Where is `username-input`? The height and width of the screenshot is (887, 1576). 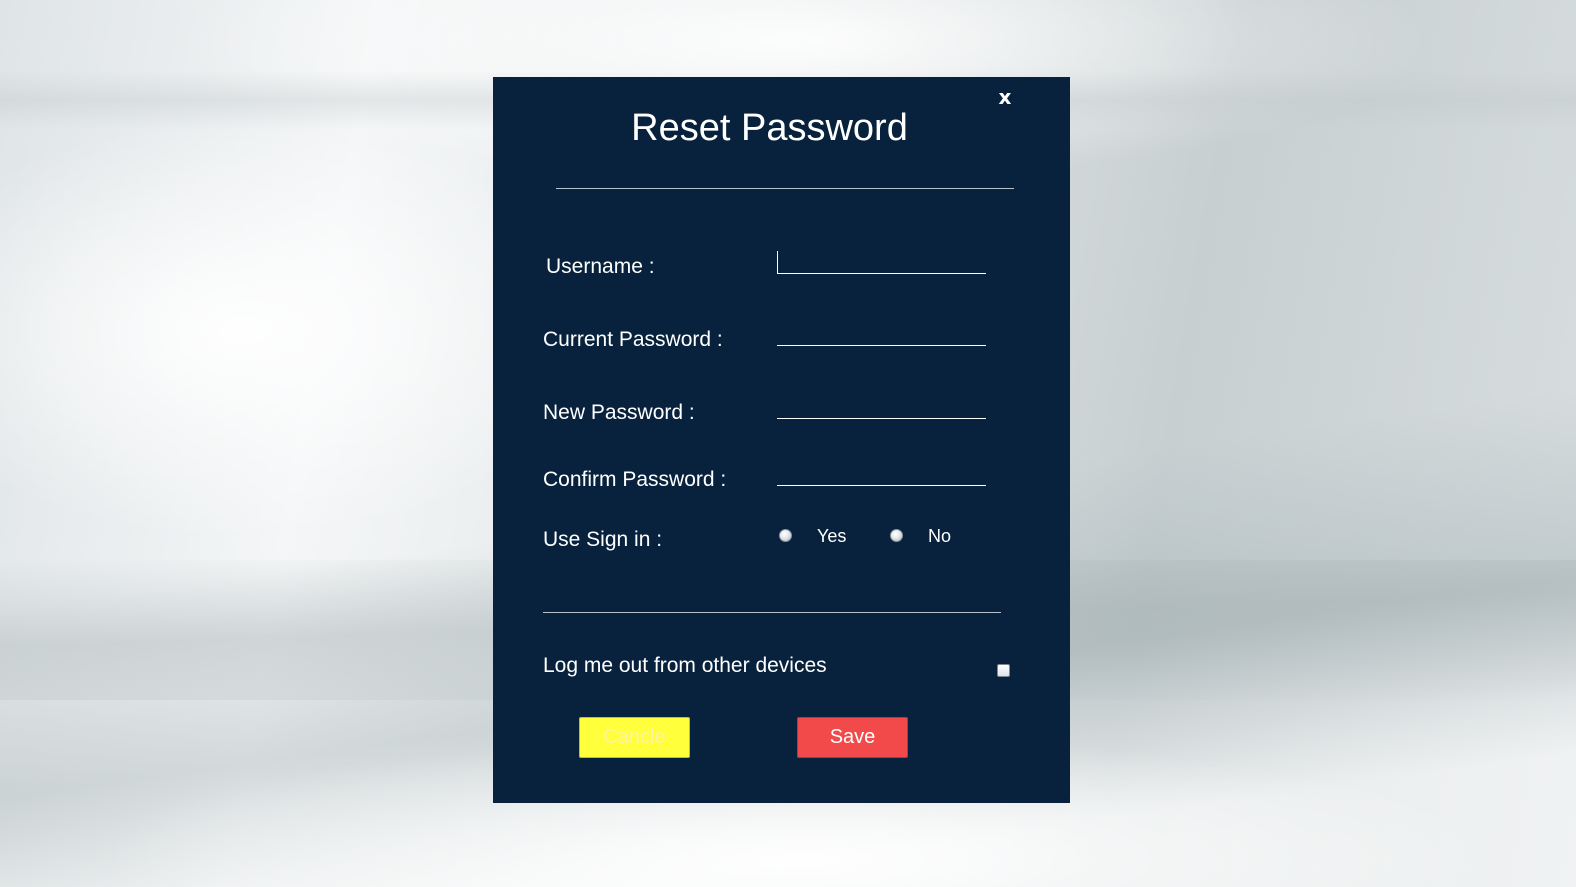
username-input is located at coordinates (881, 261).